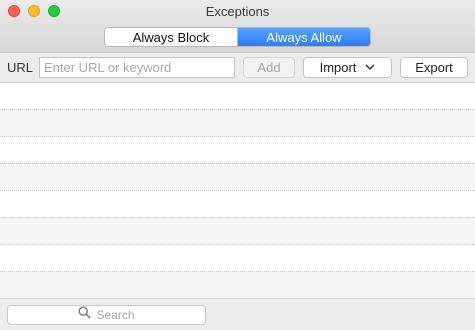  Describe the element at coordinates (171, 37) in the screenshot. I see `tab-always-block: Always Block` at that location.